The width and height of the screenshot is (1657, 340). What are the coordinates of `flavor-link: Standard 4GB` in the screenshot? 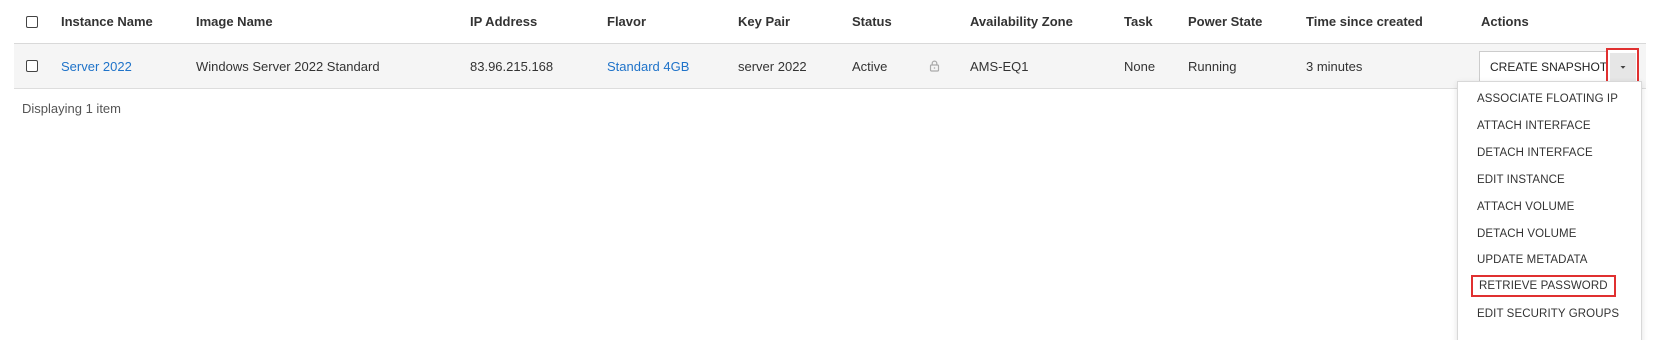 It's located at (648, 66).